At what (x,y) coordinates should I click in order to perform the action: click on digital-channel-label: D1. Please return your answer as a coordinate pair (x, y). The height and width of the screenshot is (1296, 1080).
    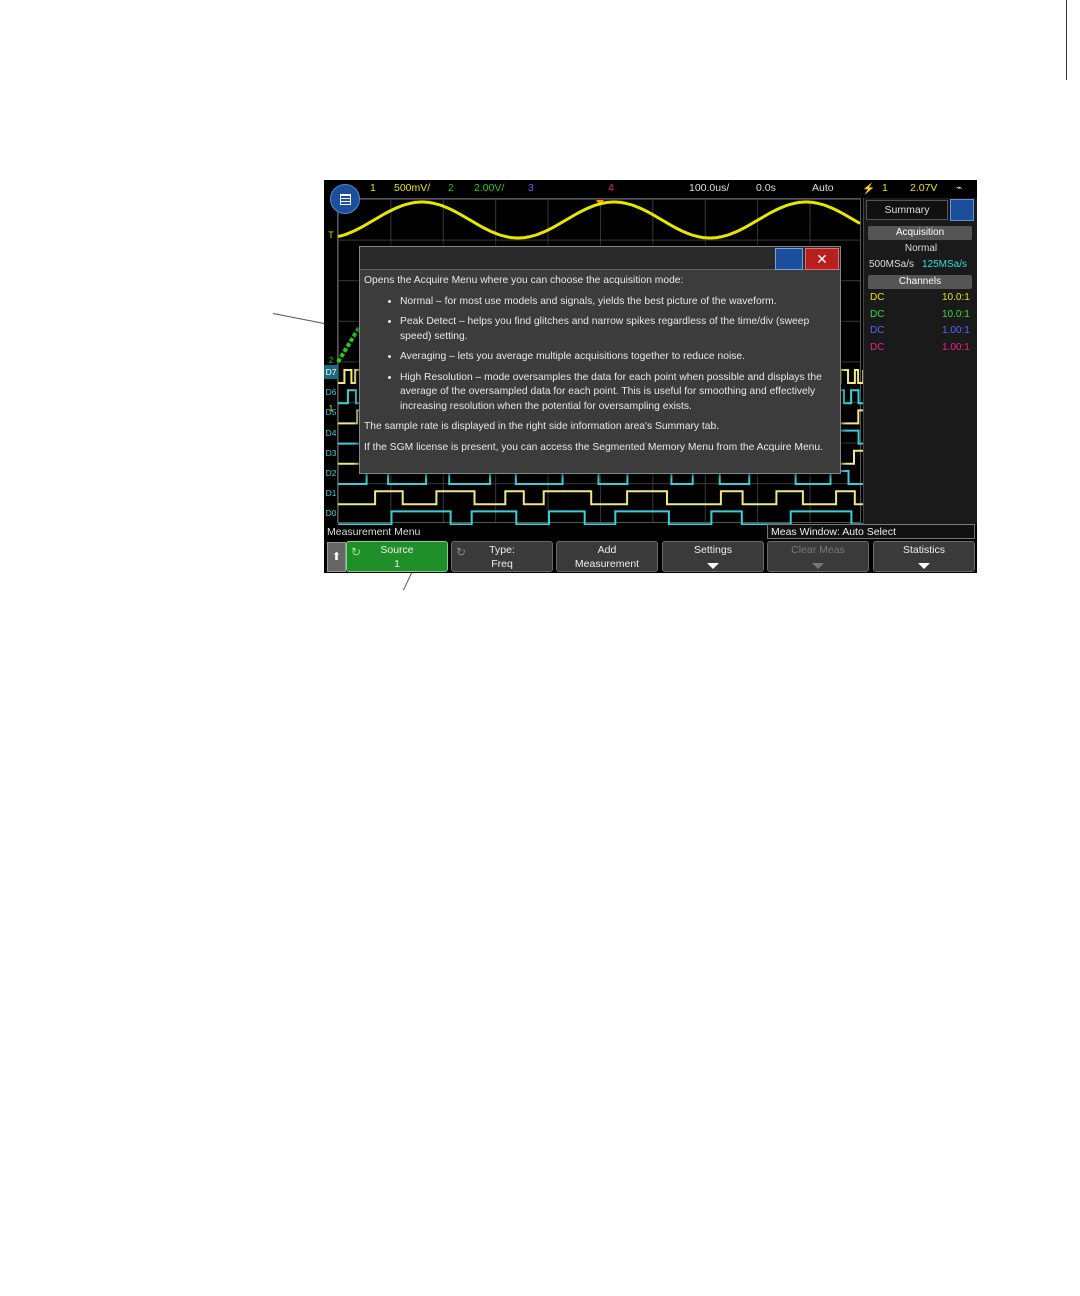
    Looking at the image, I should click on (331, 493).